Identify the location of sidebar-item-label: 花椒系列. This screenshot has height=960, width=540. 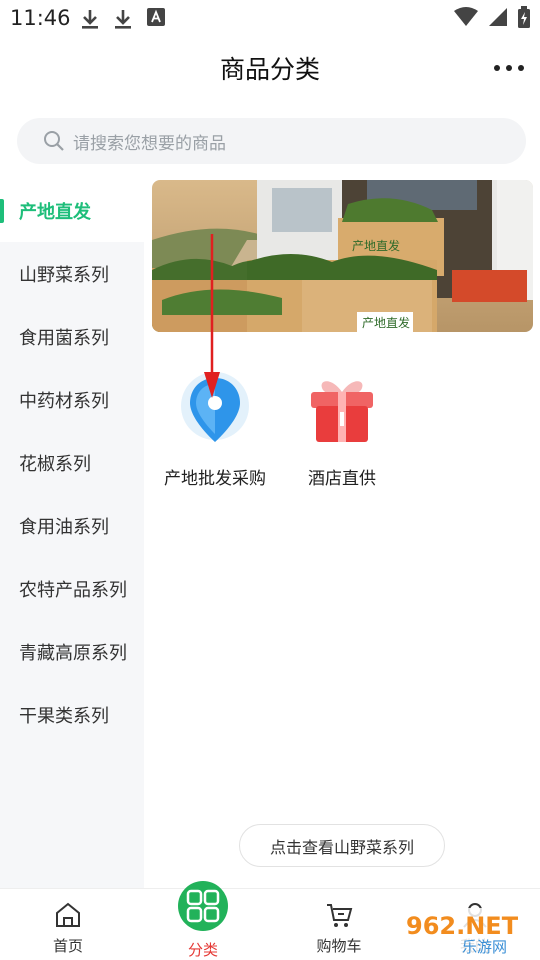
(55, 464).